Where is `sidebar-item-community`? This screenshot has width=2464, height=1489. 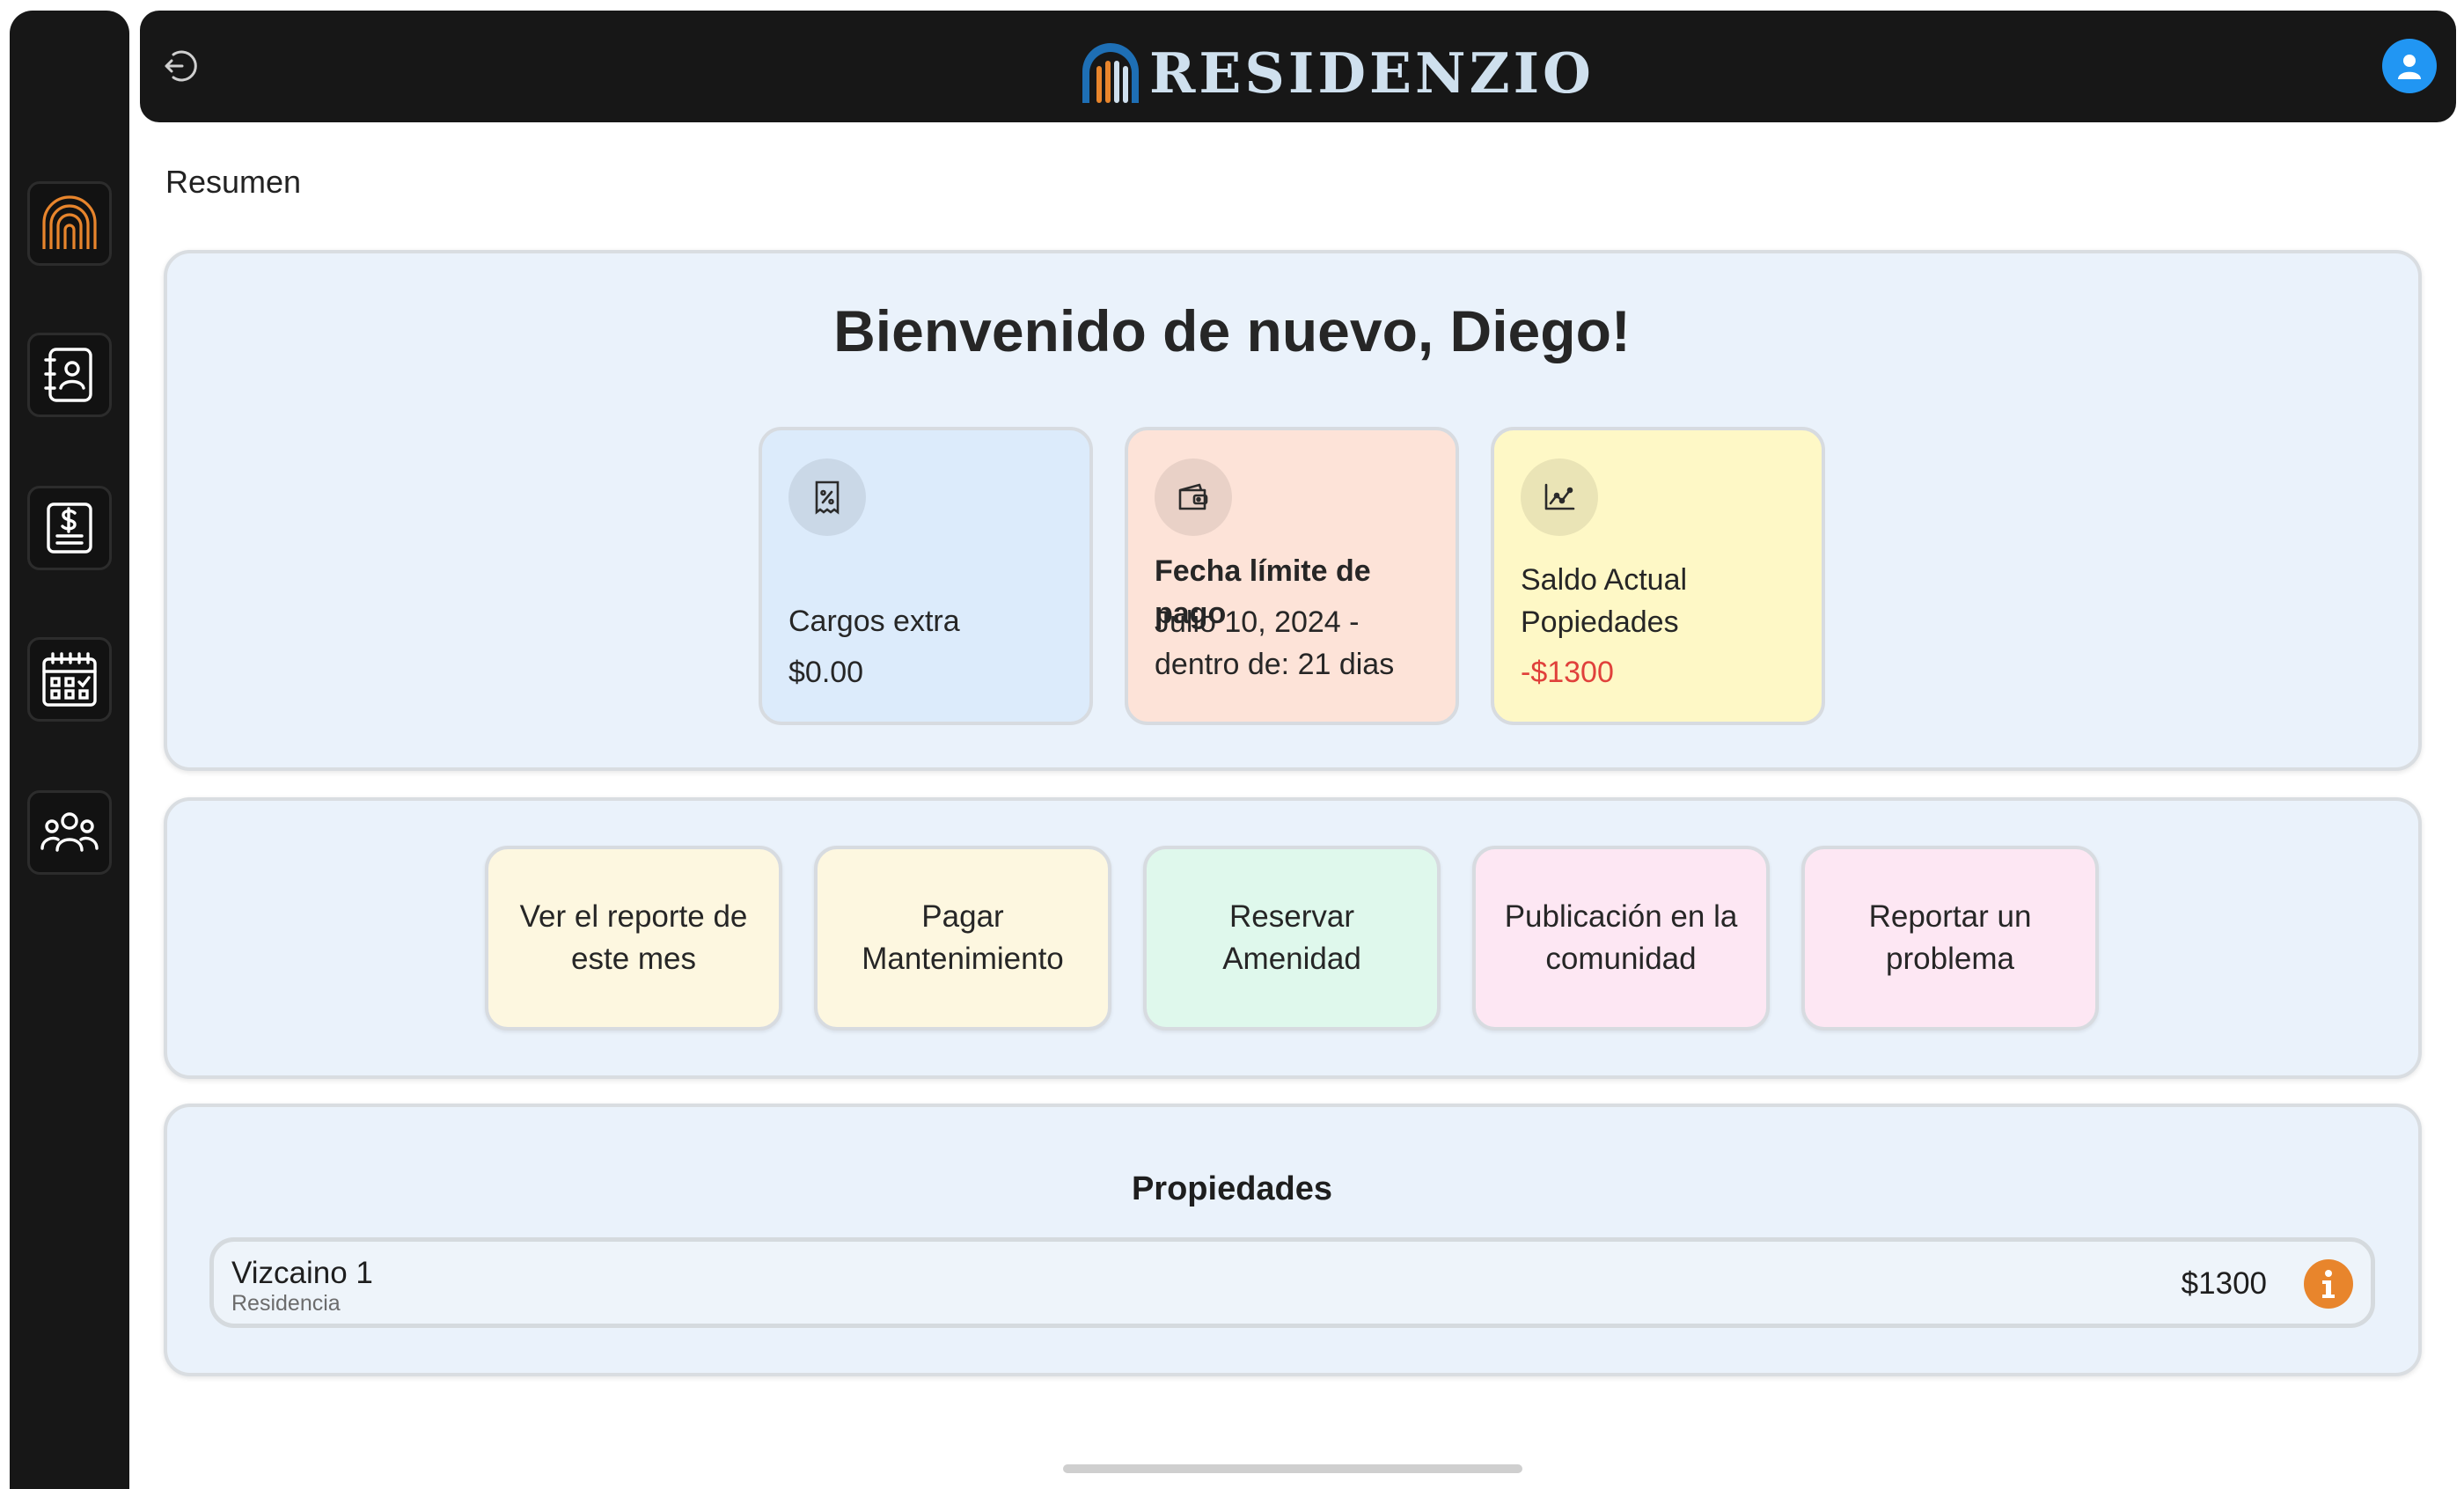 sidebar-item-community is located at coordinates (69, 832).